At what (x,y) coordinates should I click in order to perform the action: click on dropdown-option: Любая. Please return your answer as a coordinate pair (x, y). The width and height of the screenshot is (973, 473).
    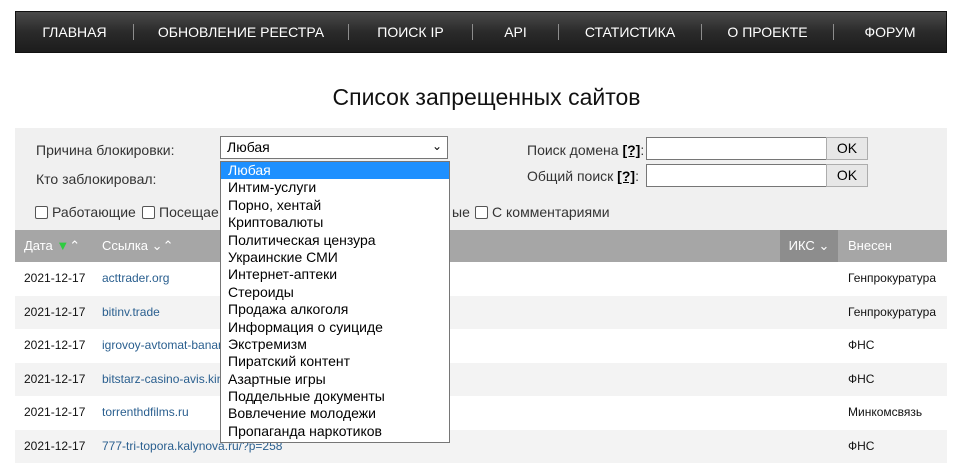
    Looking at the image, I should click on (335, 171).